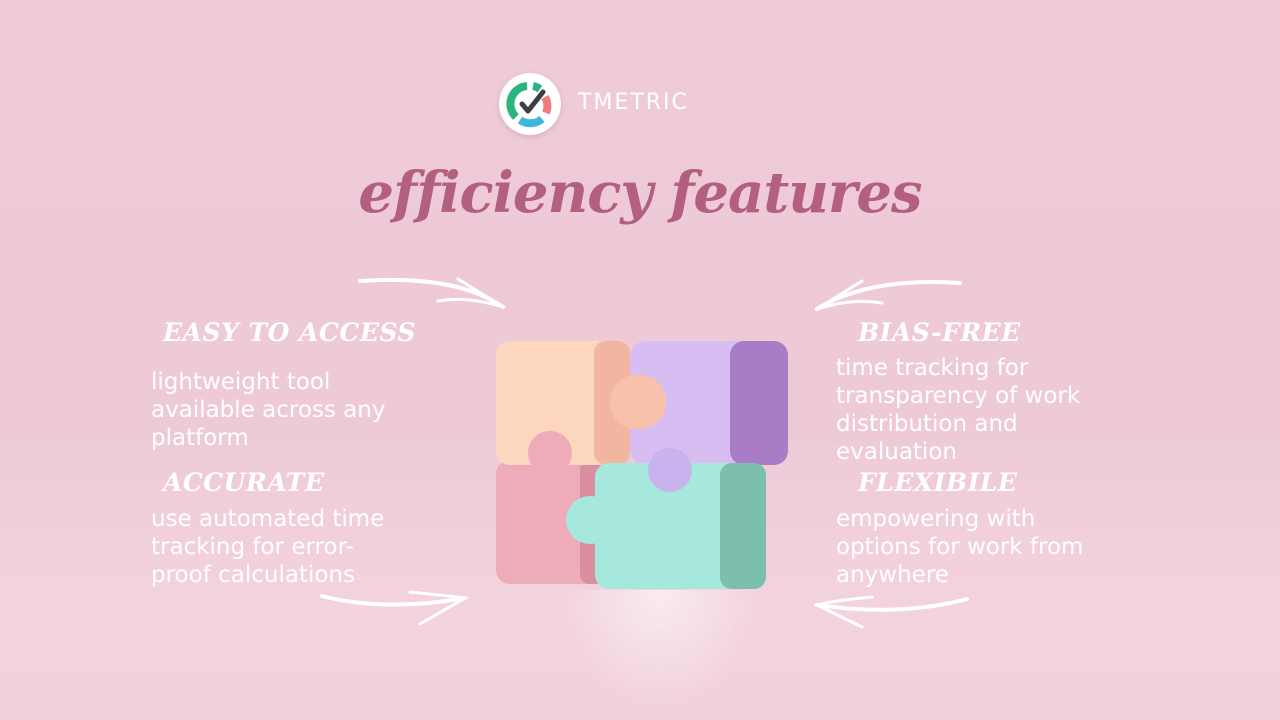 This screenshot has width=1280, height=720. What do you see at coordinates (892, 575) in the screenshot?
I see `feature-line: anywhere` at bounding box center [892, 575].